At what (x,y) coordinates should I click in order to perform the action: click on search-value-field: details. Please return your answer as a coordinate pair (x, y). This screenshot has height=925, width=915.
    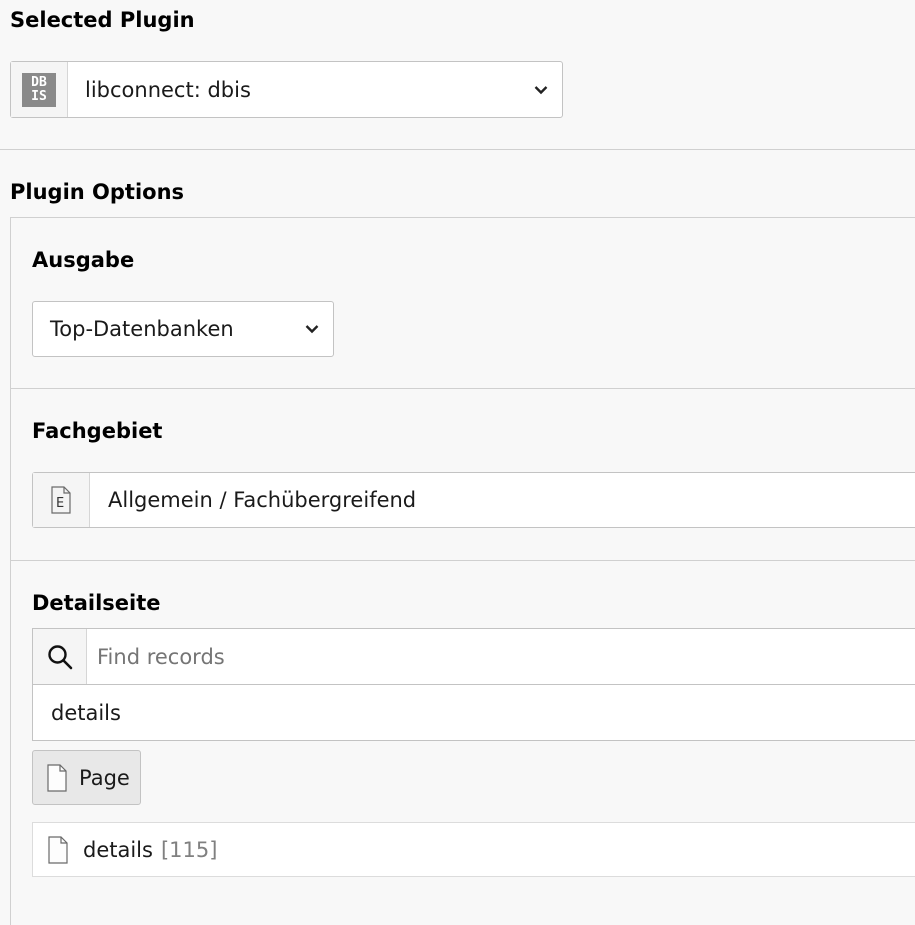
    Looking at the image, I should click on (473, 712).